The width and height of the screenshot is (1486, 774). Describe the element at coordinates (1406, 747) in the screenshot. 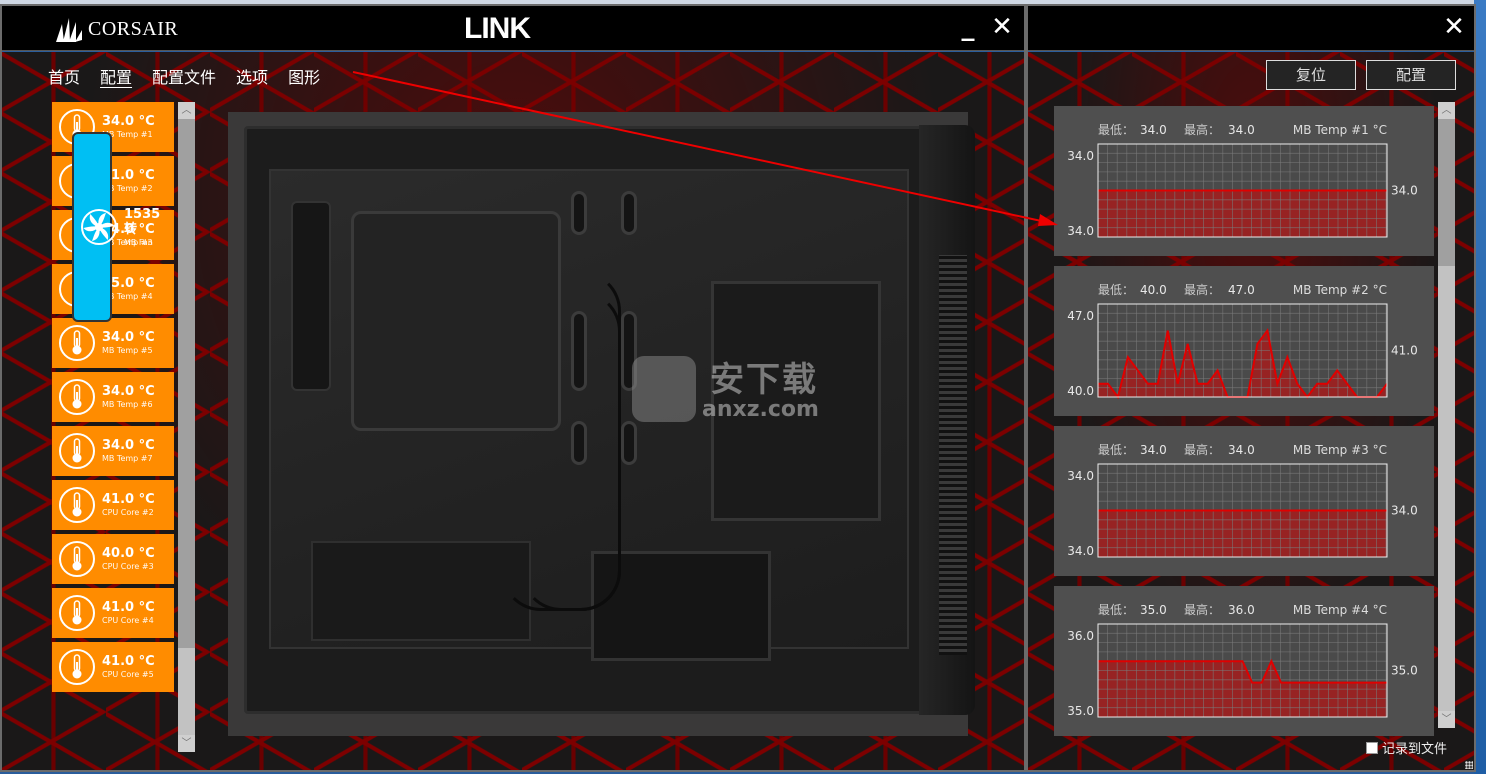

I see `log-to-file-checkbox: 记录到文件` at that location.